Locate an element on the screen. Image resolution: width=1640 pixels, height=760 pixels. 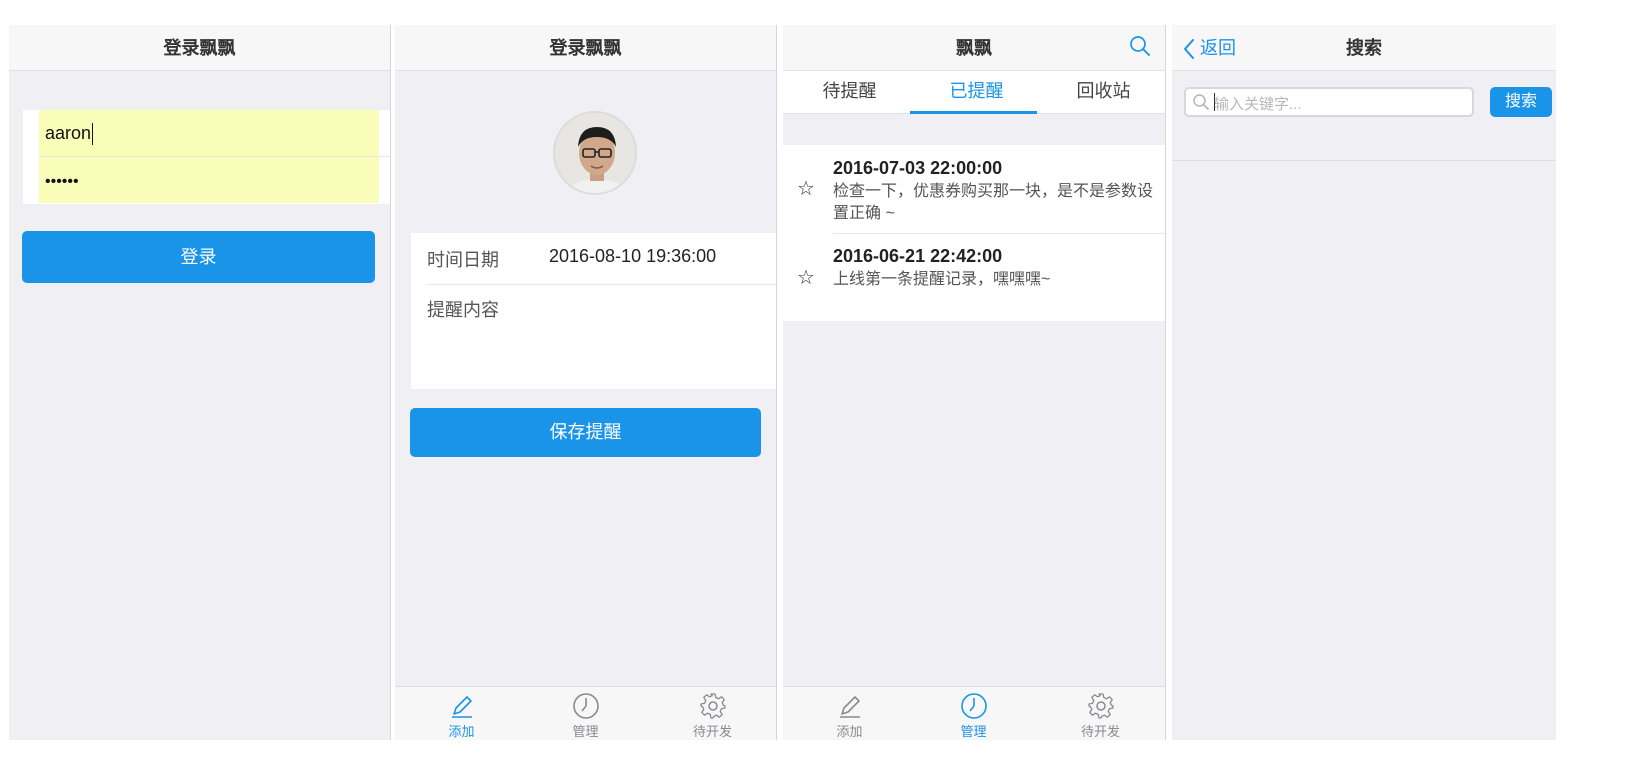
search-bar: 输入关键字... 搜索 is located at coordinates (1364, 116).